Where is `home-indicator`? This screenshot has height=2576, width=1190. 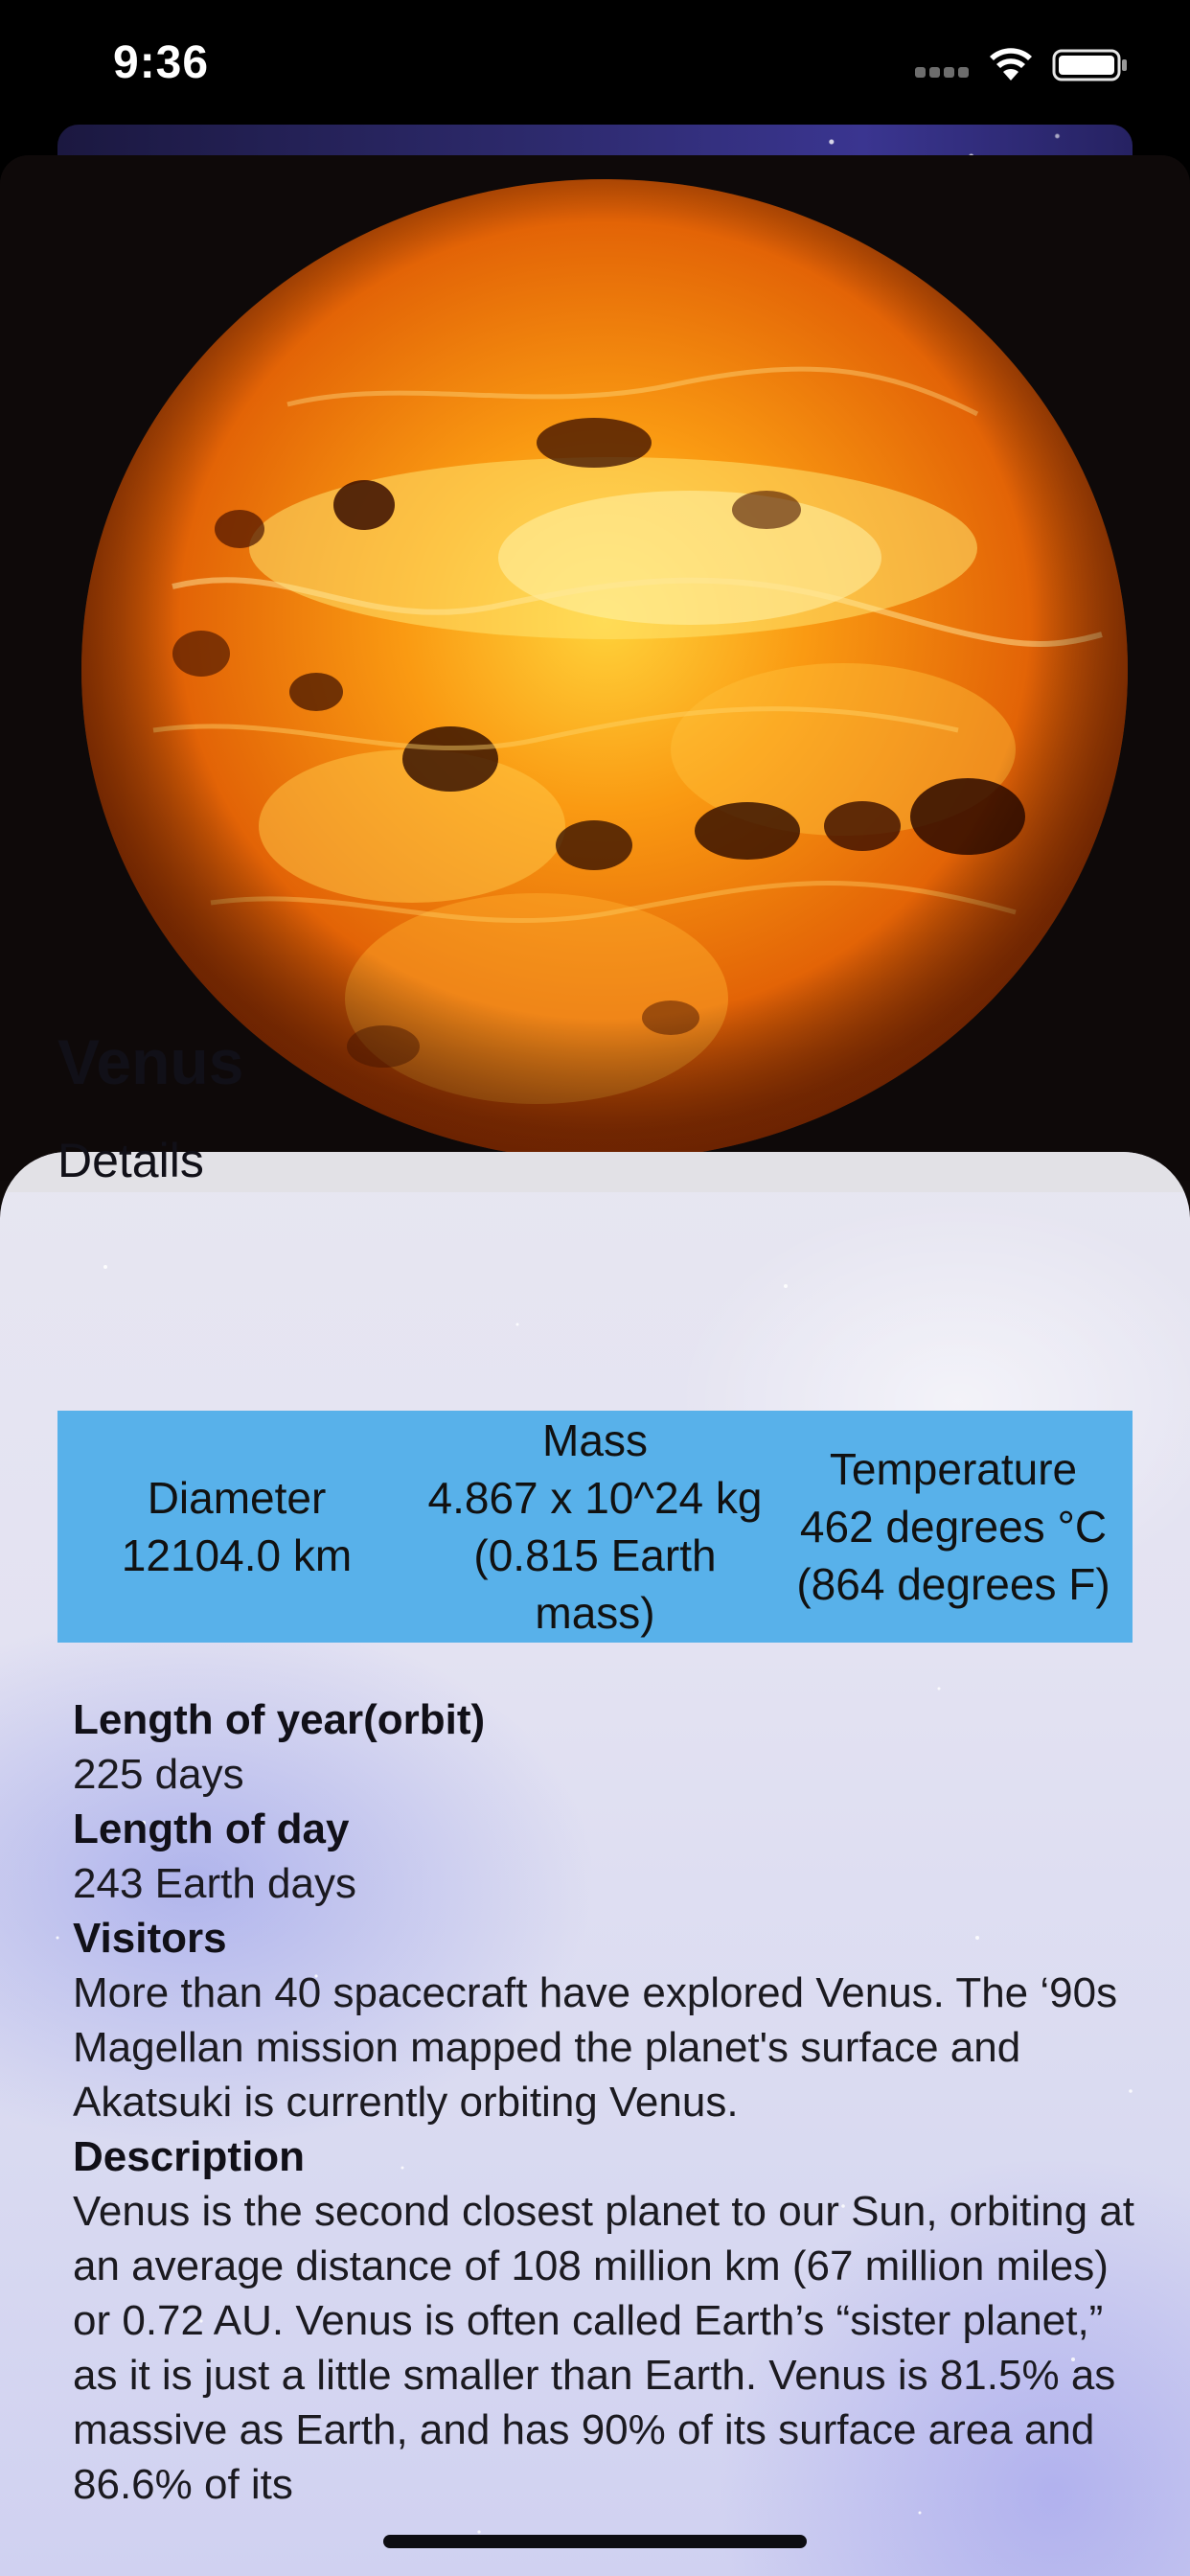 home-indicator is located at coordinates (595, 2541).